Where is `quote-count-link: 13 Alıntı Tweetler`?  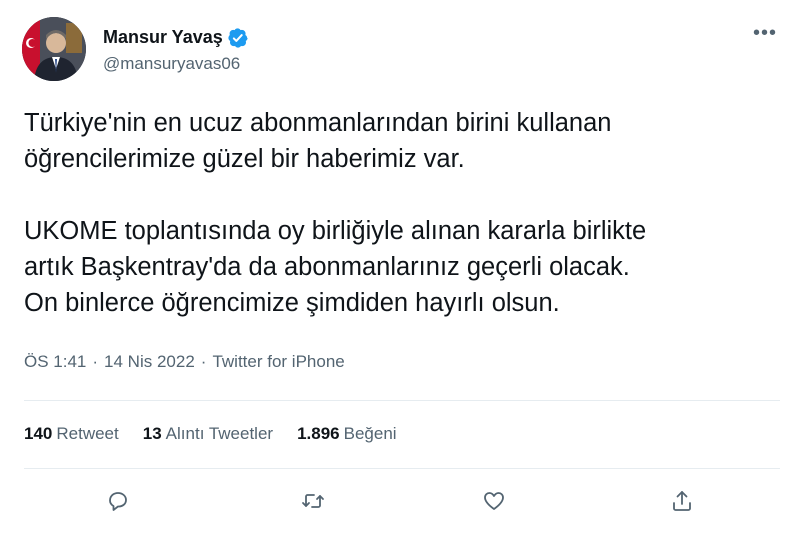 quote-count-link: 13 Alıntı Tweetler is located at coordinates (208, 434).